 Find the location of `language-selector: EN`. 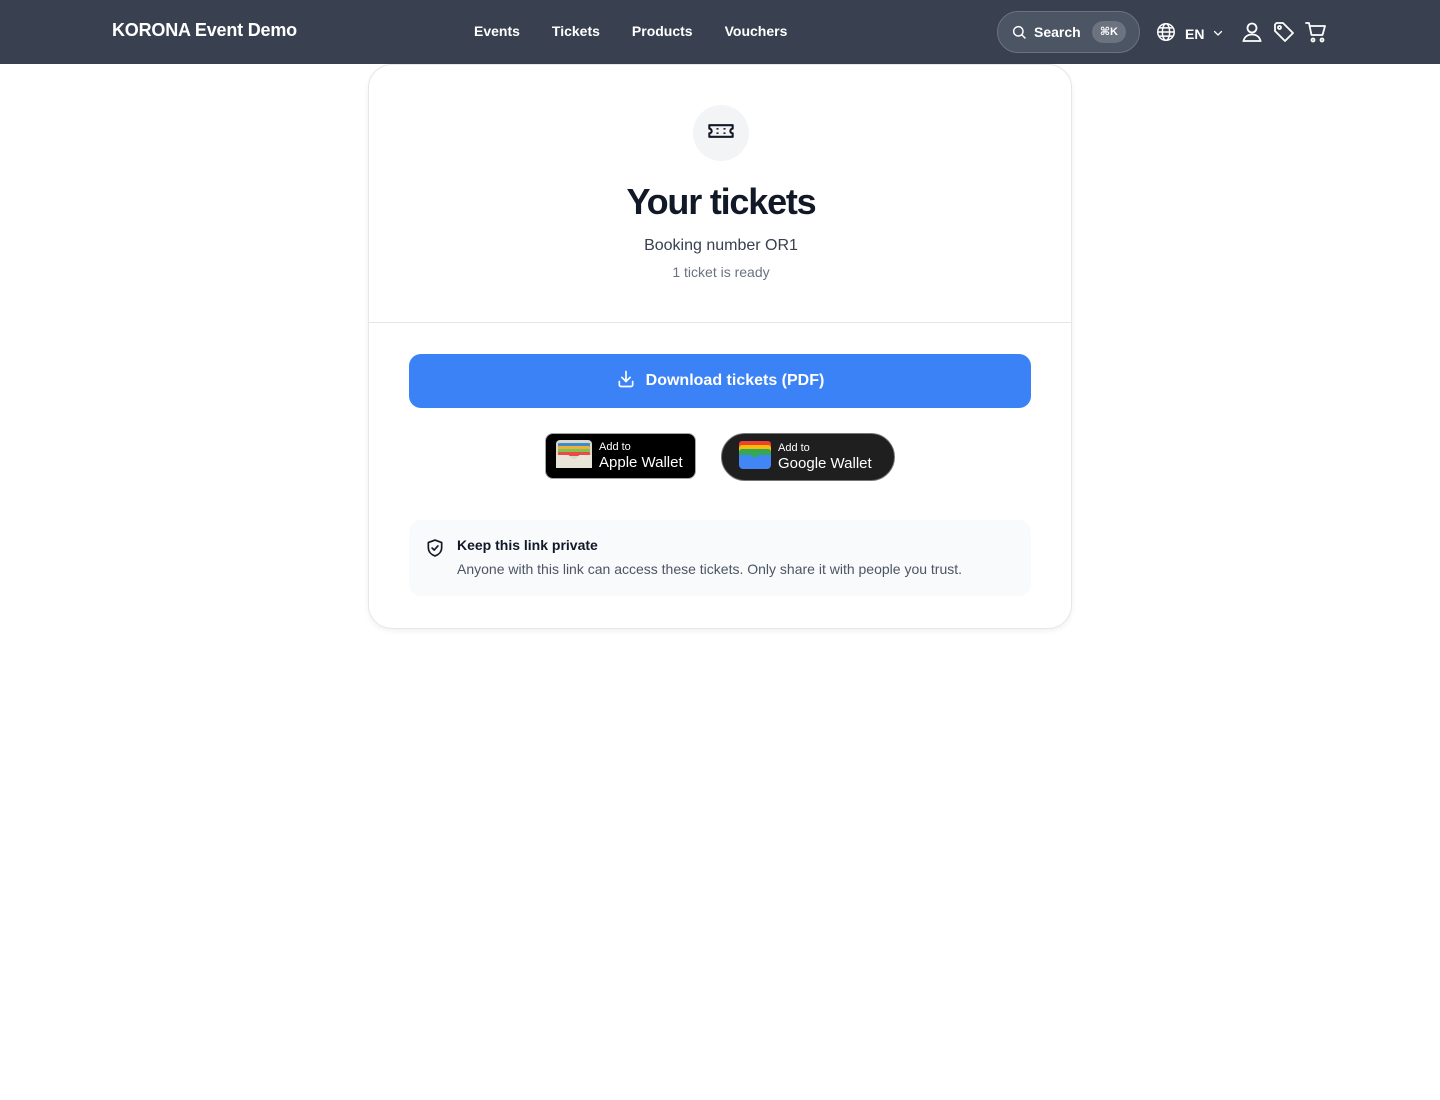

language-selector: EN is located at coordinates (1189, 33).